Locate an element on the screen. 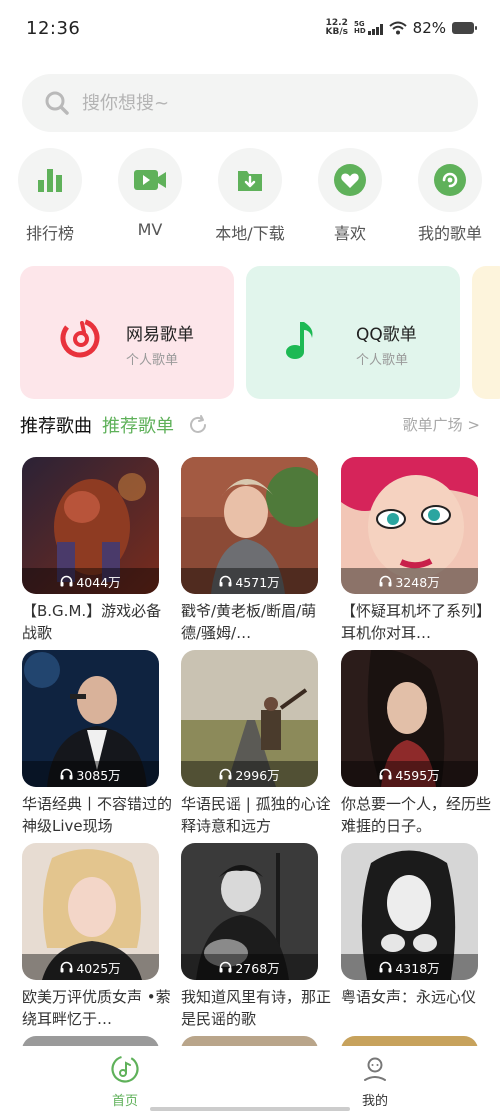 The height and width of the screenshot is (1115, 500). card-partial-next is located at coordinates (486, 332).